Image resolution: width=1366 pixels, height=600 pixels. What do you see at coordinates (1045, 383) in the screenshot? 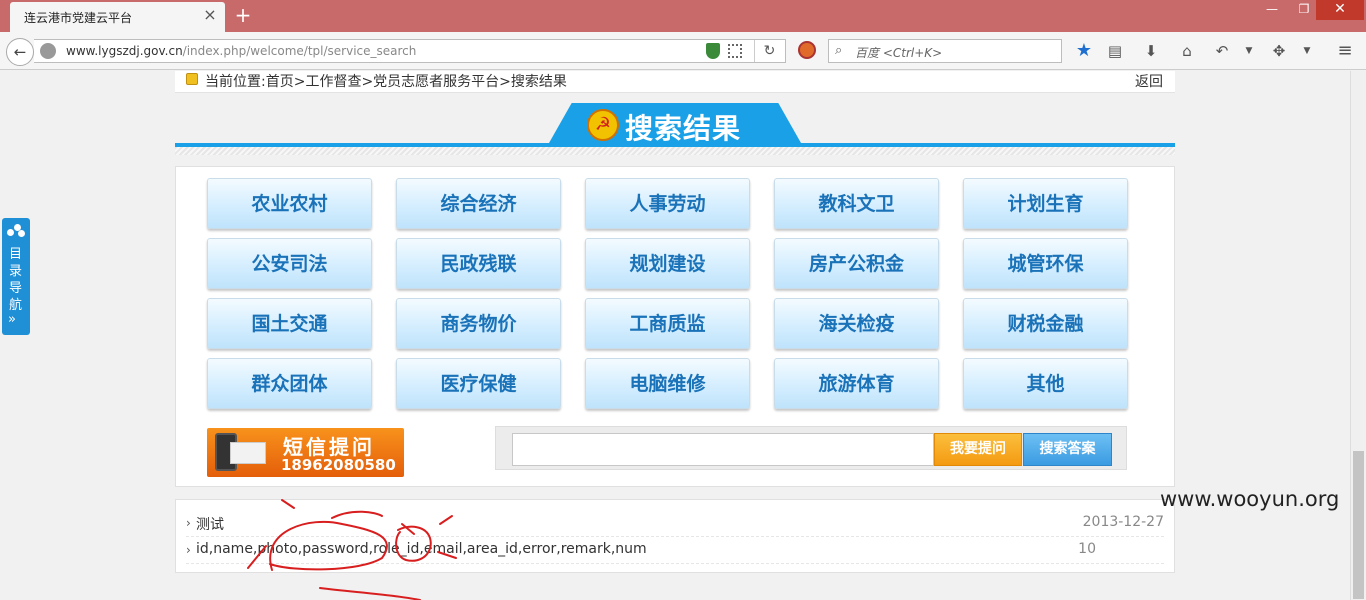
I see `category-button: 其他` at bounding box center [1045, 383].